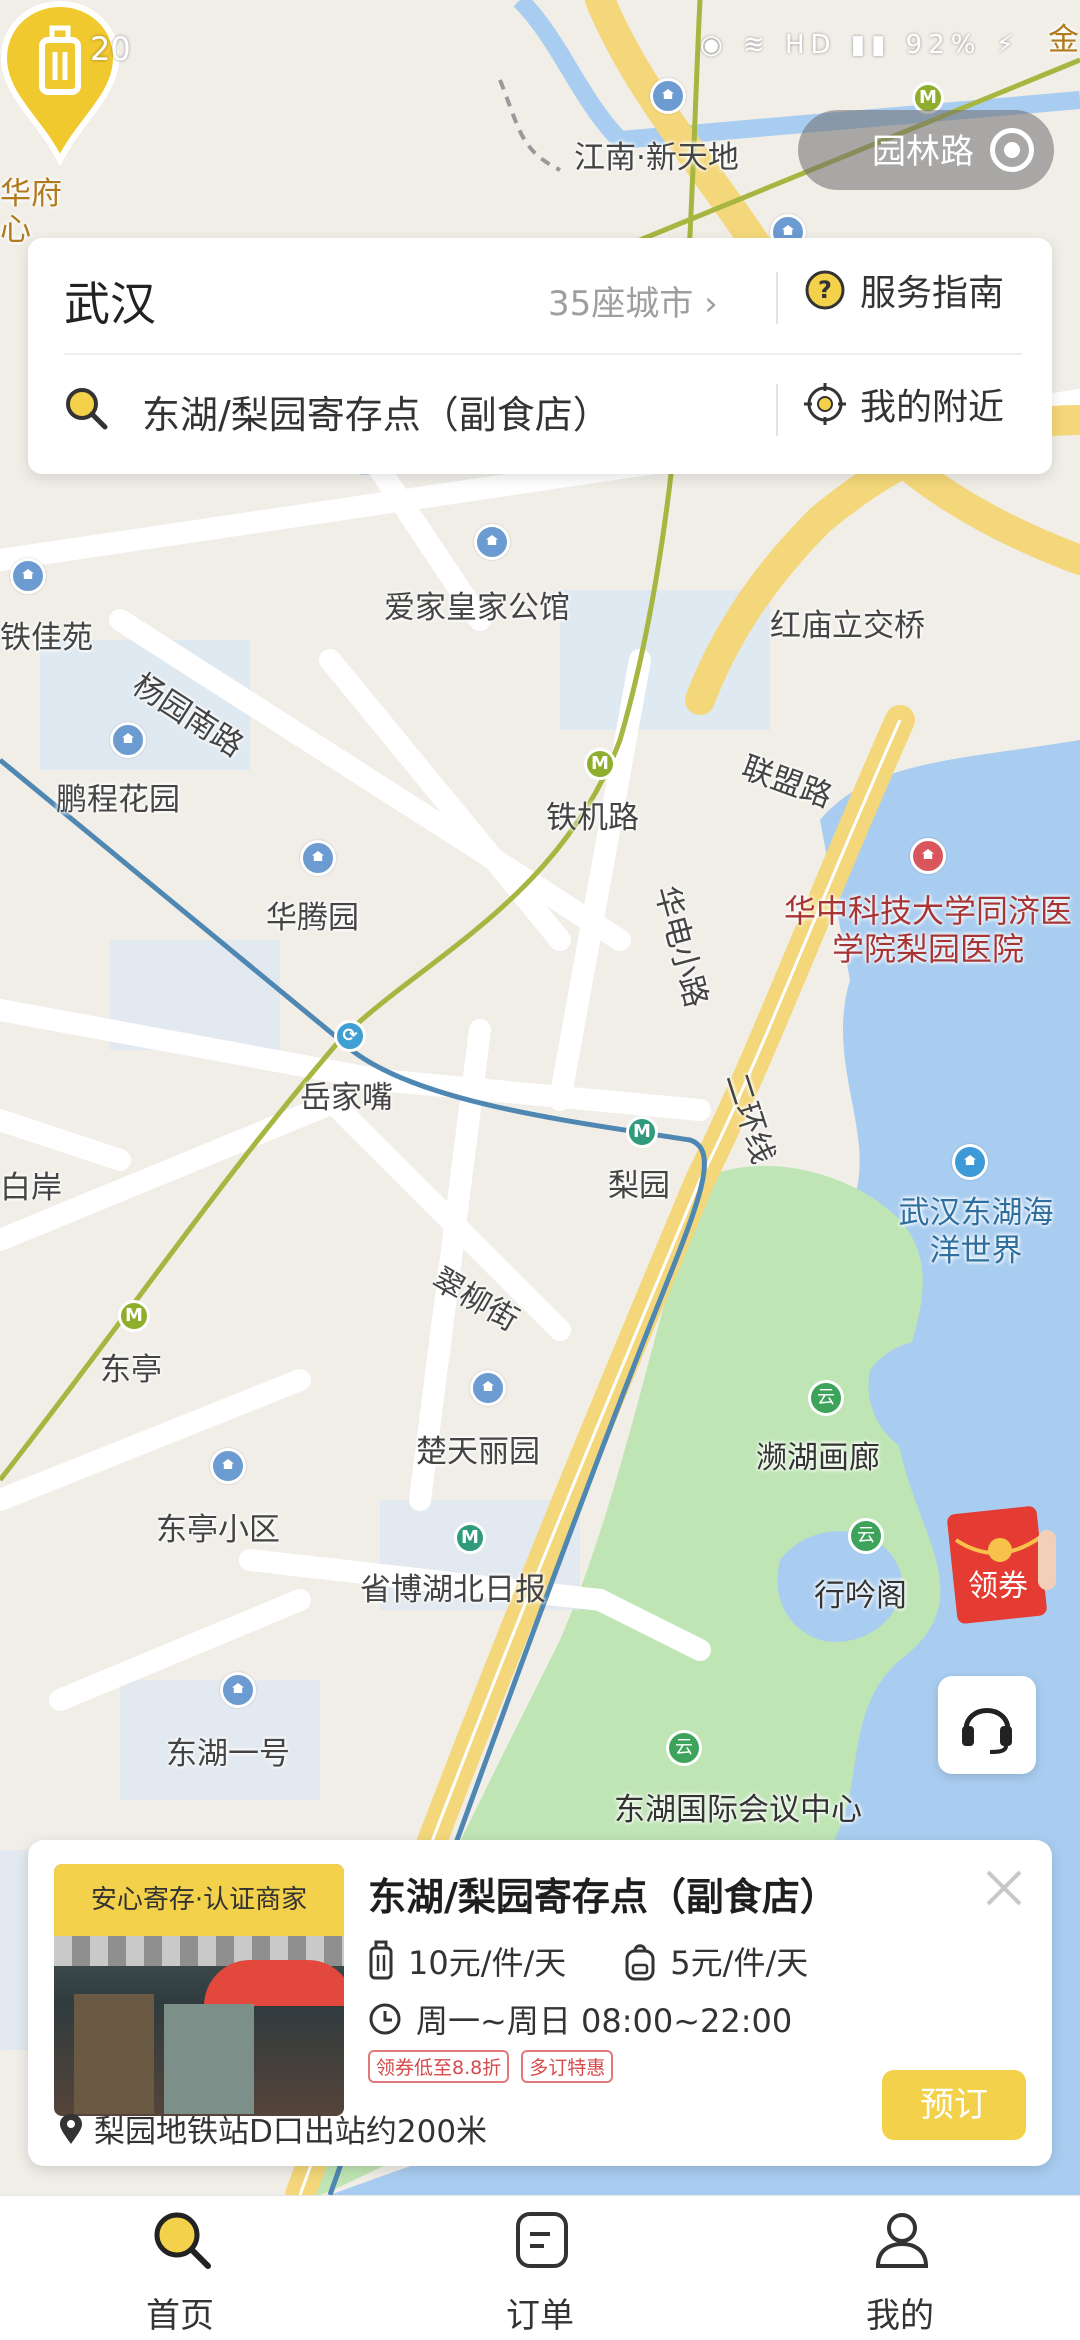 The image size is (1080, 2340). I want to click on location-pin-icon, so click(71, 2128).